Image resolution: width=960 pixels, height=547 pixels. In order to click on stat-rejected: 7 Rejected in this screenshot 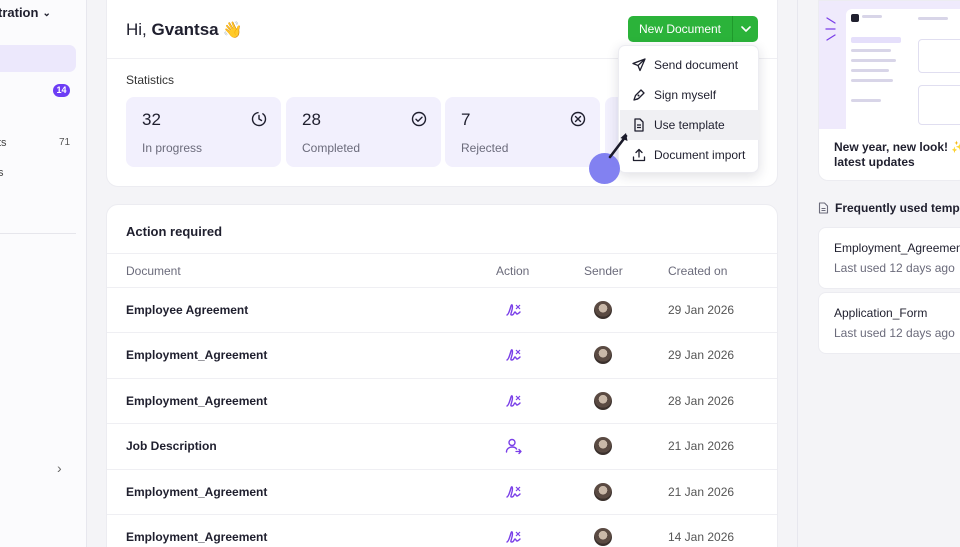, I will do `click(522, 132)`.